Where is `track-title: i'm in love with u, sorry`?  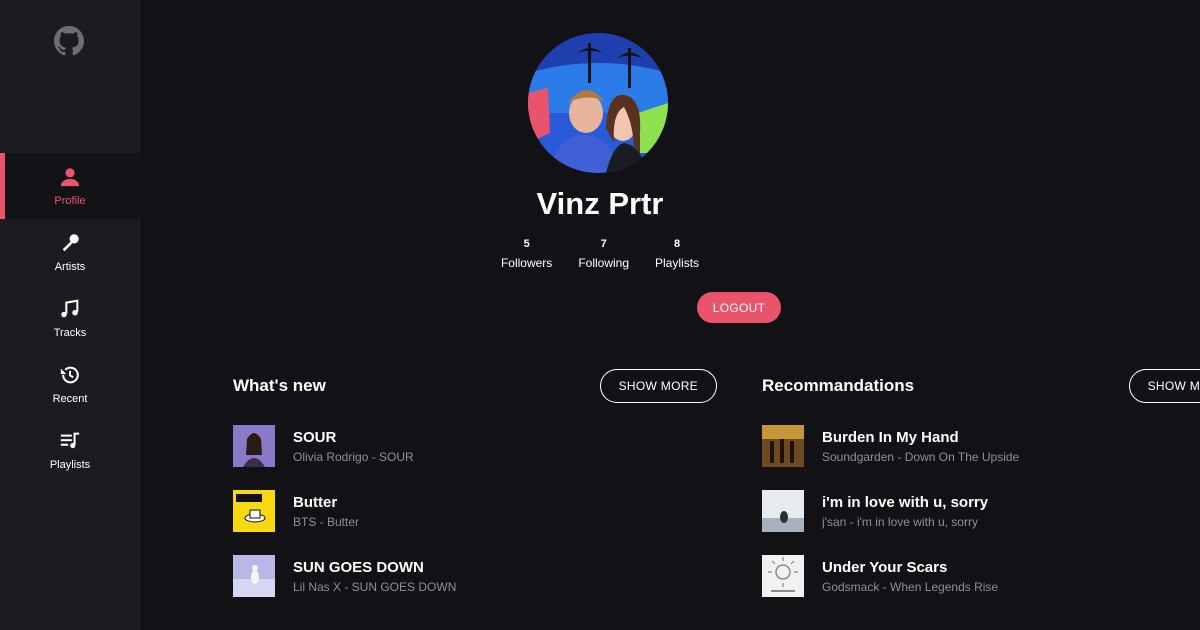
track-title: i'm in love with u, sorry is located at coordinates (905, 502).